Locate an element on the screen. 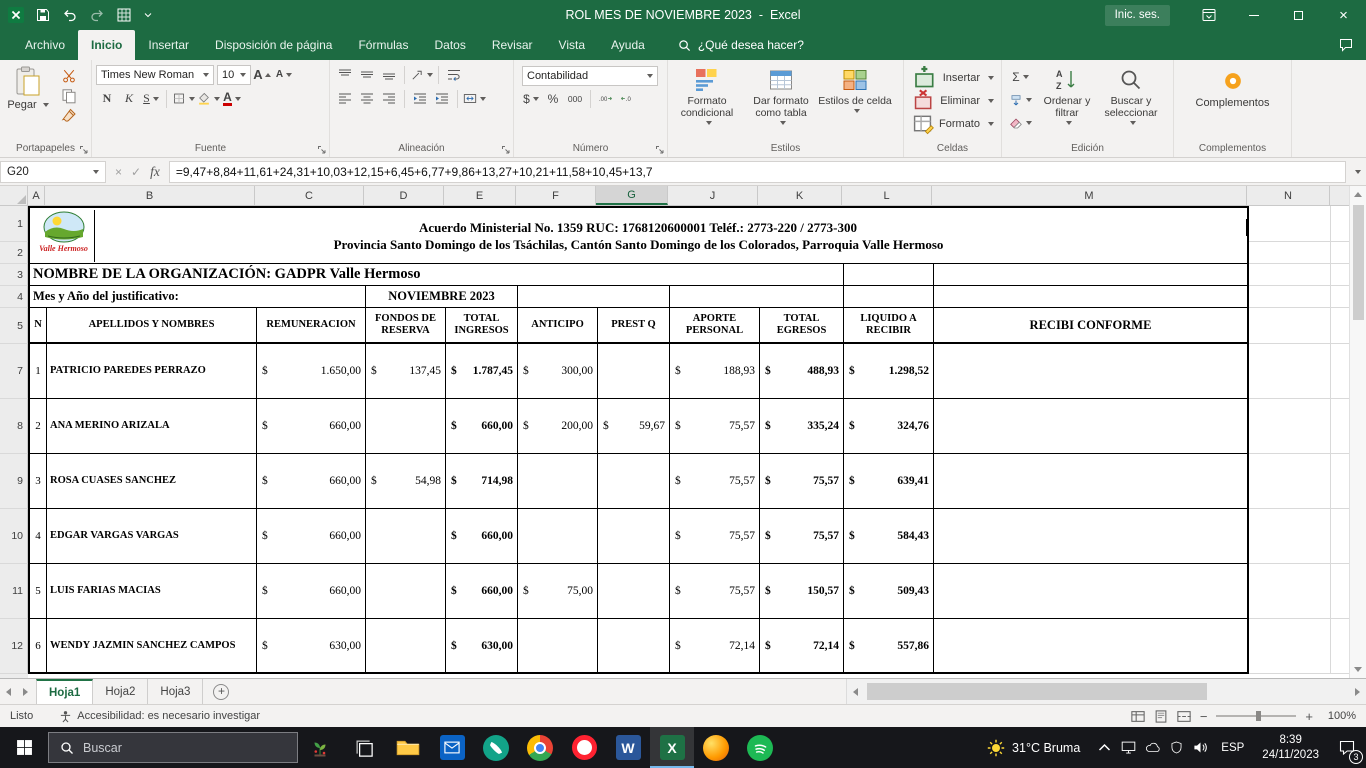 The width and height of the screenshot is (1366, 768). thousands-format-icon: 000 is located at coordinates (575, 99).